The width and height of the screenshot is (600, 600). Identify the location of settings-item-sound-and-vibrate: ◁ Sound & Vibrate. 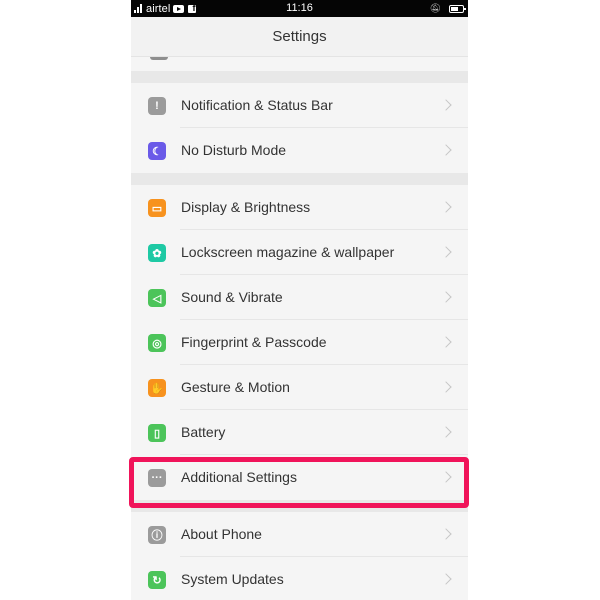
(299, 297).